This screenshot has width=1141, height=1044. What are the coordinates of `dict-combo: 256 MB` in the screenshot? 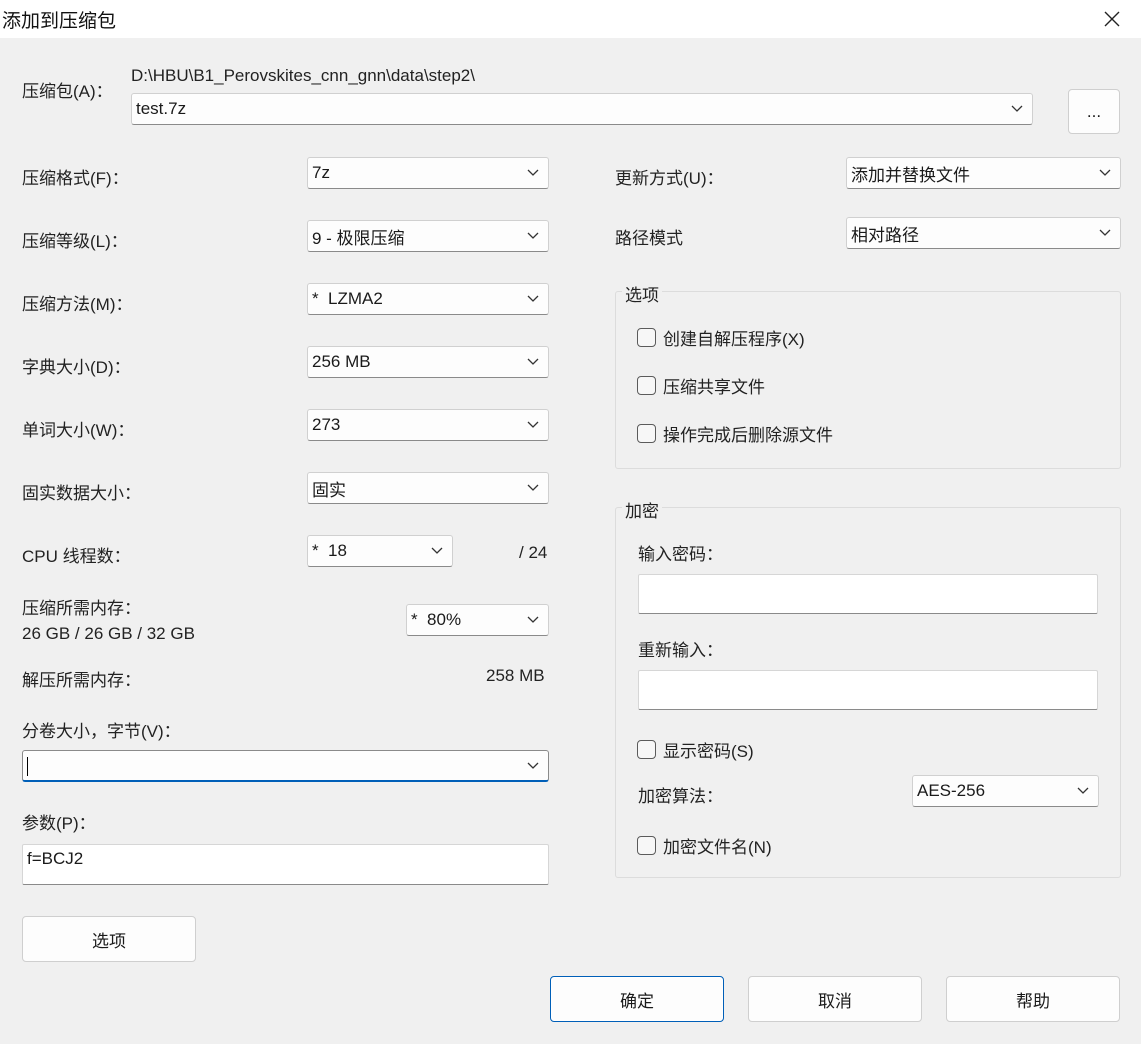 It's located at (428, 362).